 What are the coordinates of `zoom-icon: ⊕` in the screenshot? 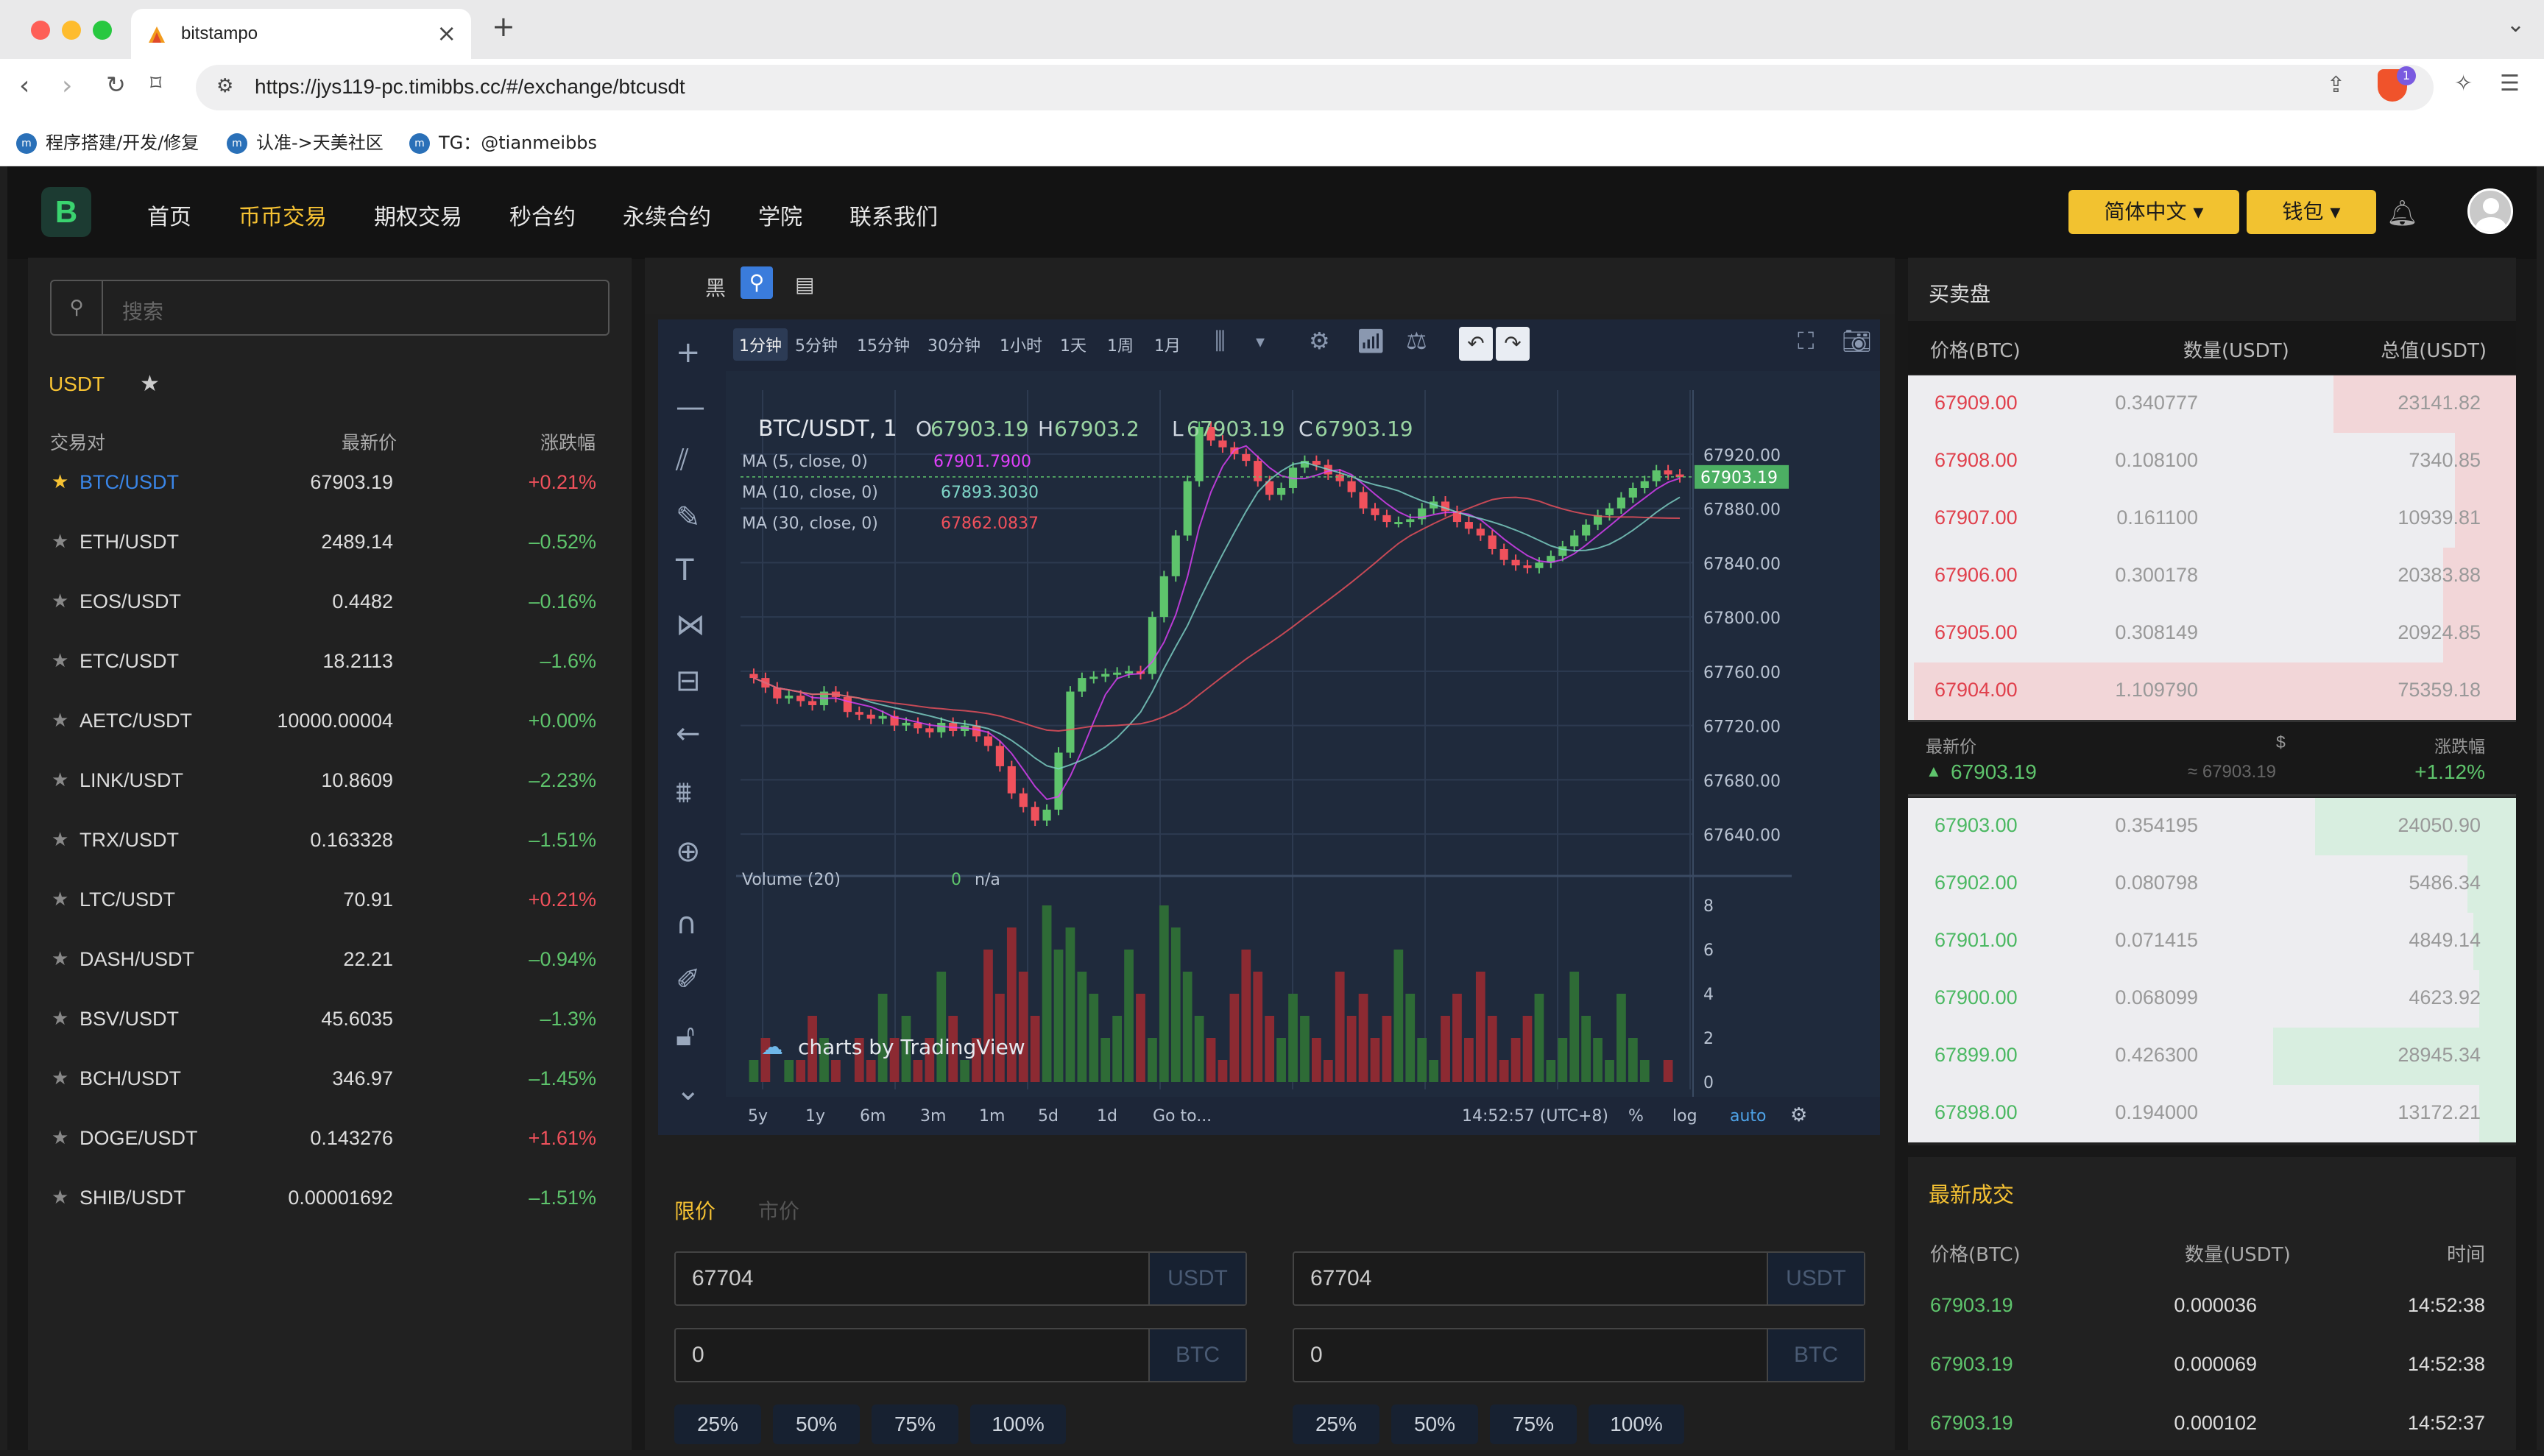 It's located at (688, 852).